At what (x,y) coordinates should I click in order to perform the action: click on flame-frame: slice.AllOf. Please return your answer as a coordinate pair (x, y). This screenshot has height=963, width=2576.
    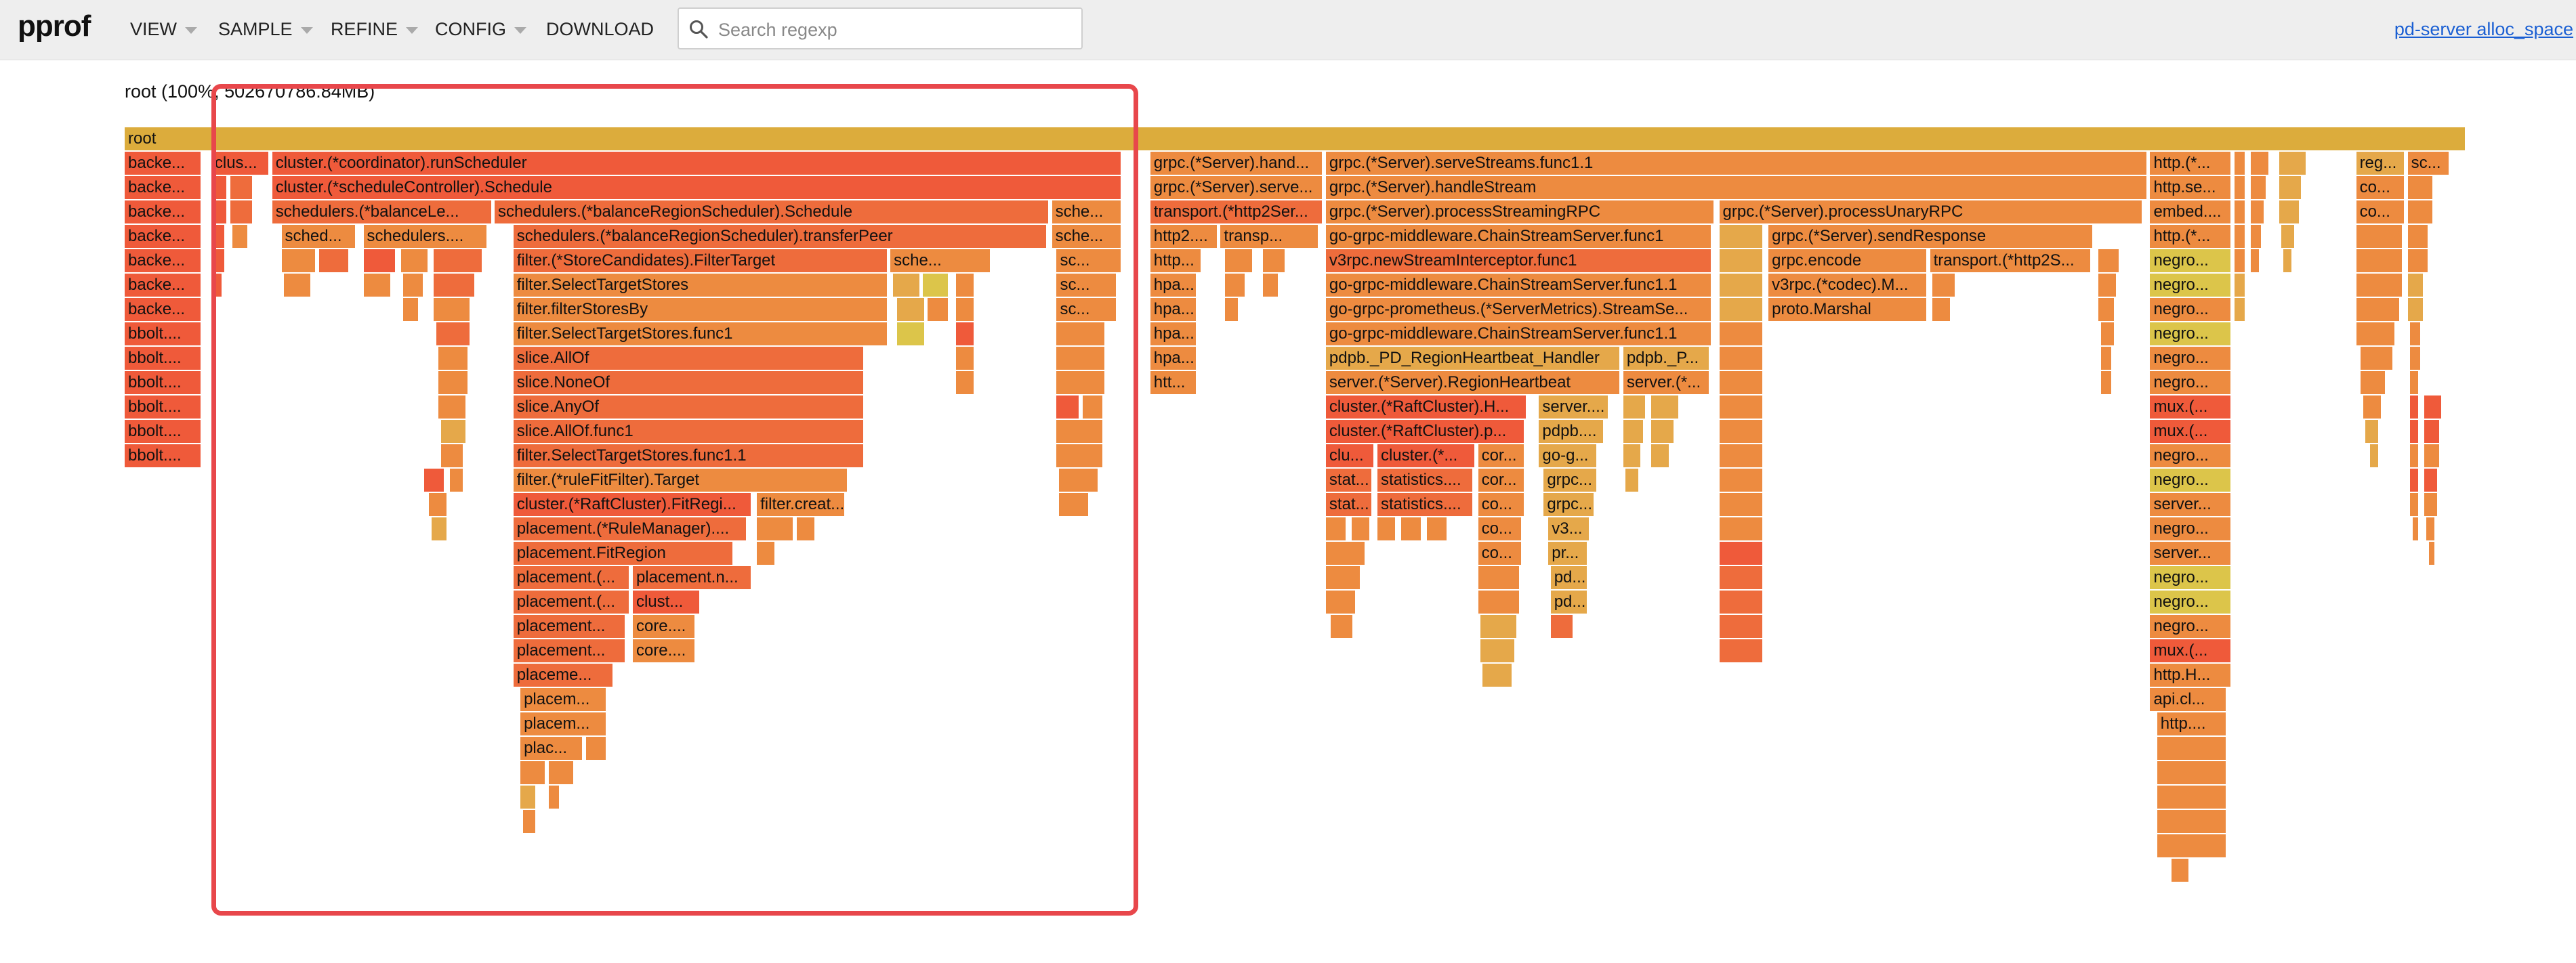
    Looking at the image, I should click on (689, 358).